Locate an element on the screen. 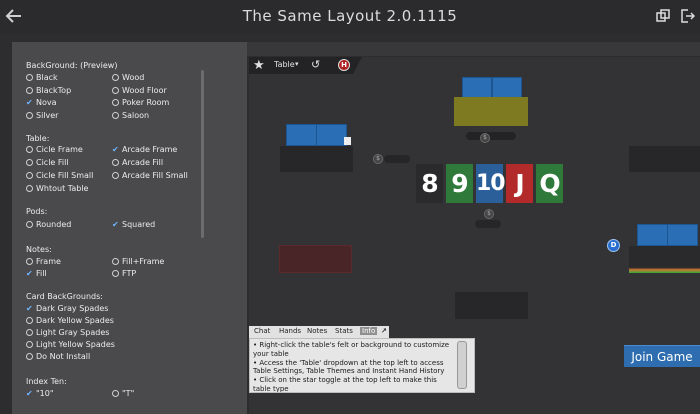 The width and height of the screenshot is (700, 414). option-wood-floor: Wood Floor is located at coordinates (139, 91).